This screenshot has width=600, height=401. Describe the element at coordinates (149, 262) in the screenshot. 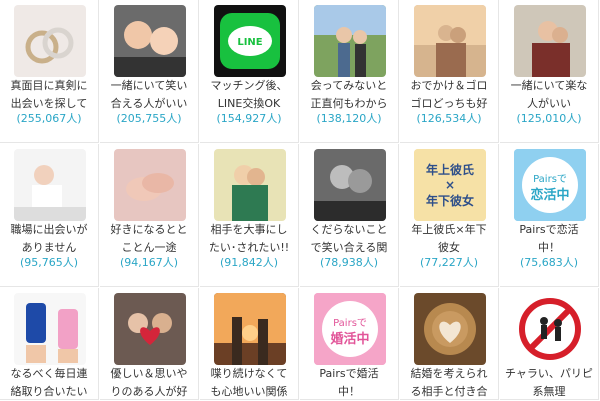

I see `member-count: (94,167人)` at that location.